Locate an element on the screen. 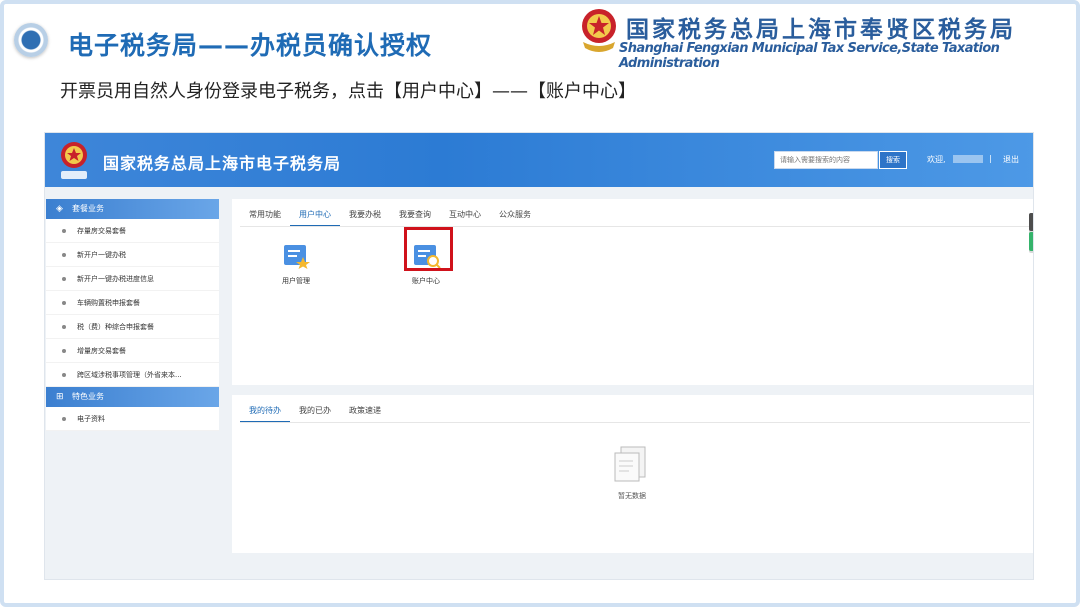 This screenshot has height=607, width=1080. tab-public-service: 公众服务 is located at coordinates (515, 217).